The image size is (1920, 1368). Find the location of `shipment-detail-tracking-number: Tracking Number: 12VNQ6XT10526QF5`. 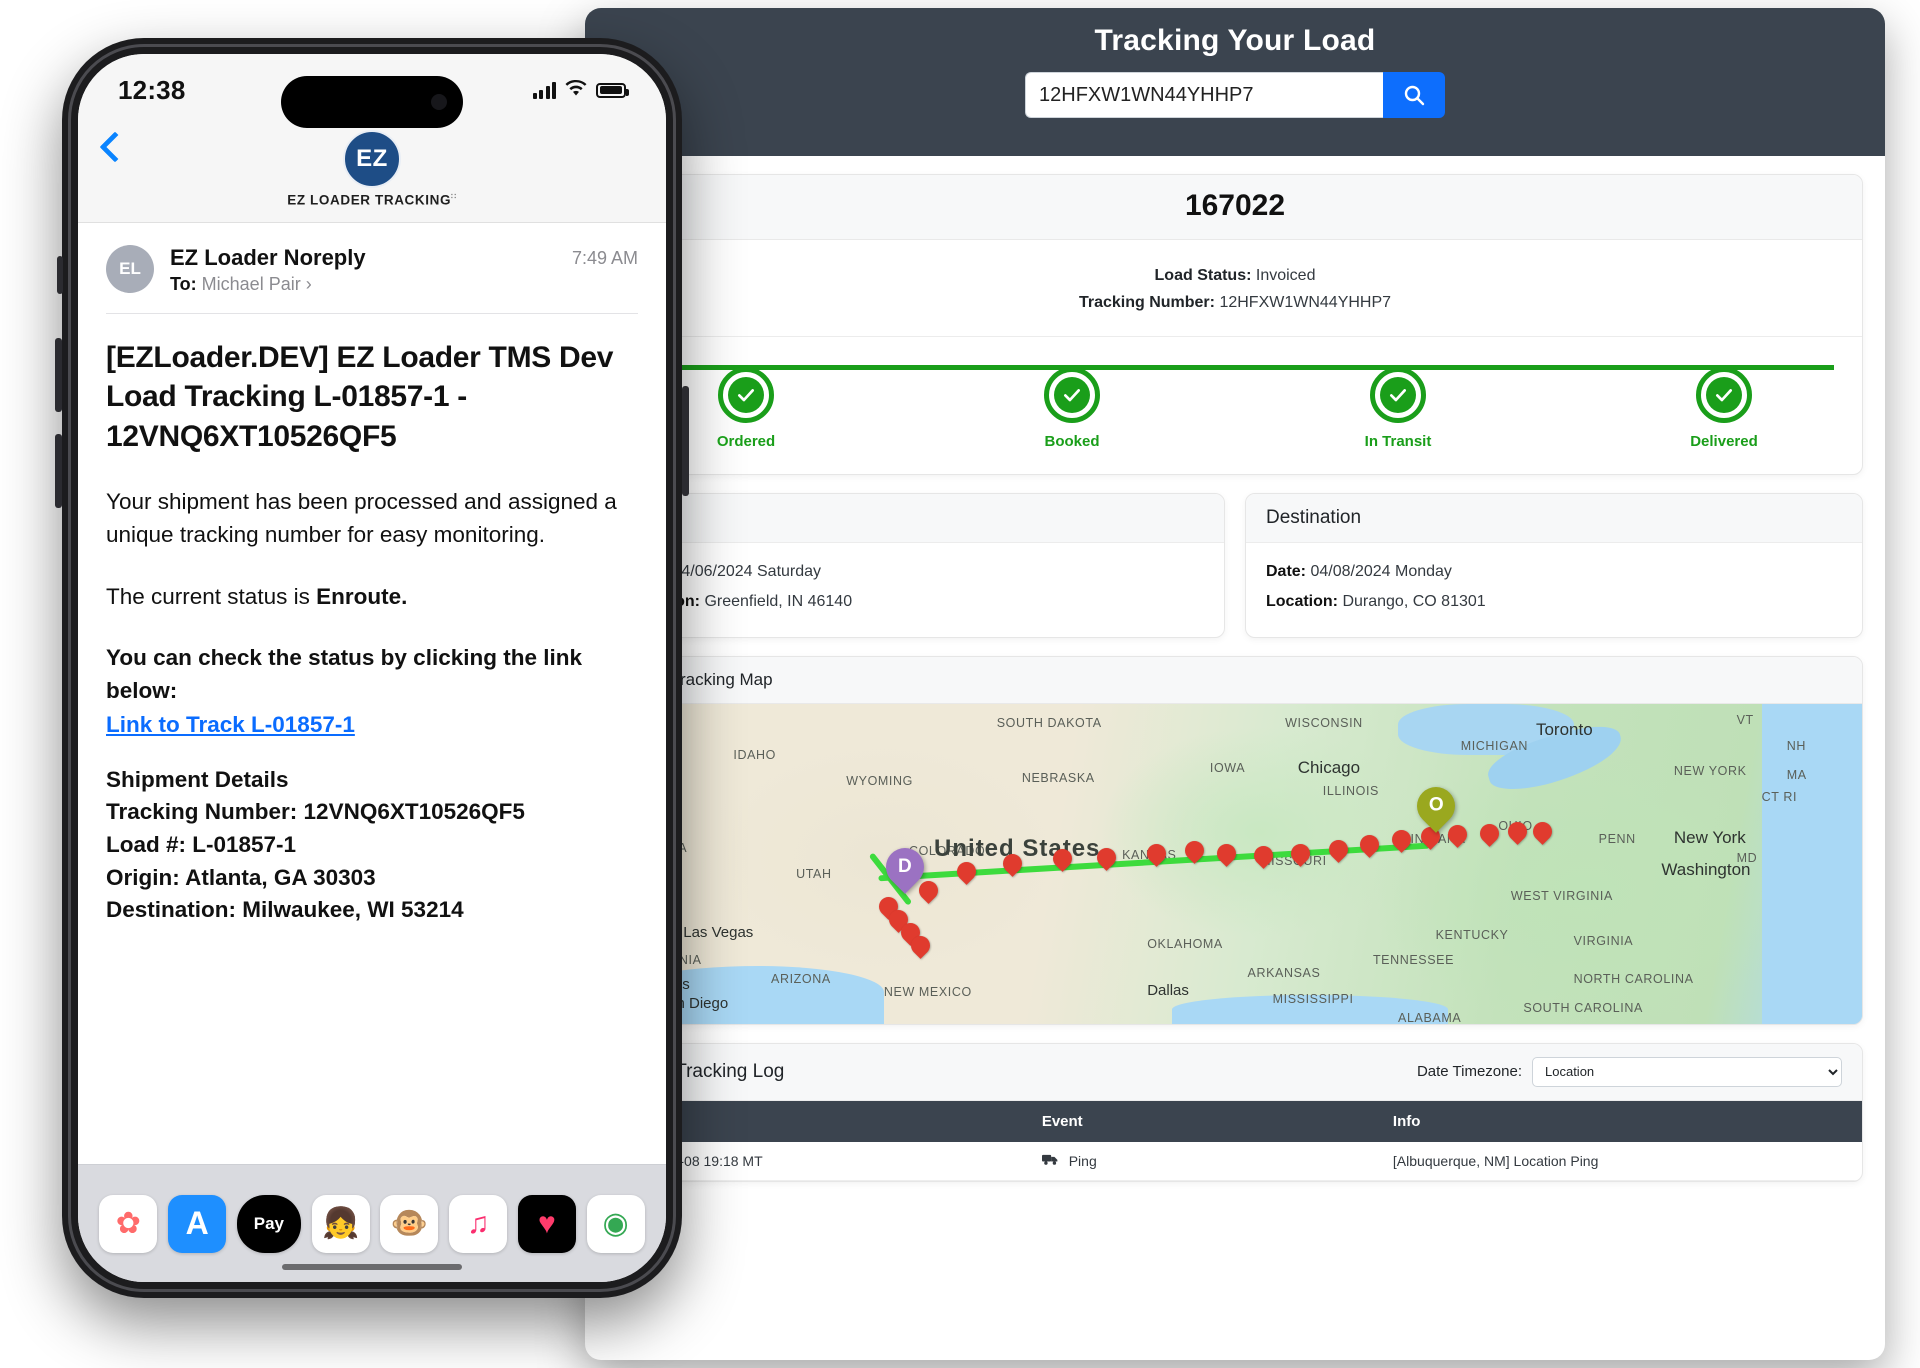

shipment-detail-tracking-number: Tracking Number: 12VNQ6XT10526QF5 is located at coordinates (315, 812).